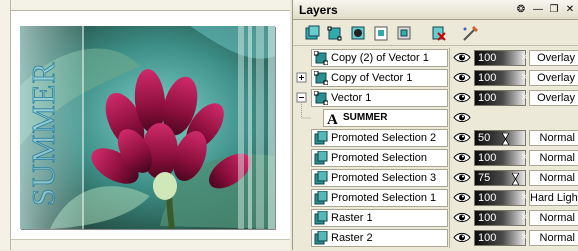  What do you see at coordinates (570, 9) in the screenshot?
I see `close-icon: ✕` at bounding box center [570, 9].